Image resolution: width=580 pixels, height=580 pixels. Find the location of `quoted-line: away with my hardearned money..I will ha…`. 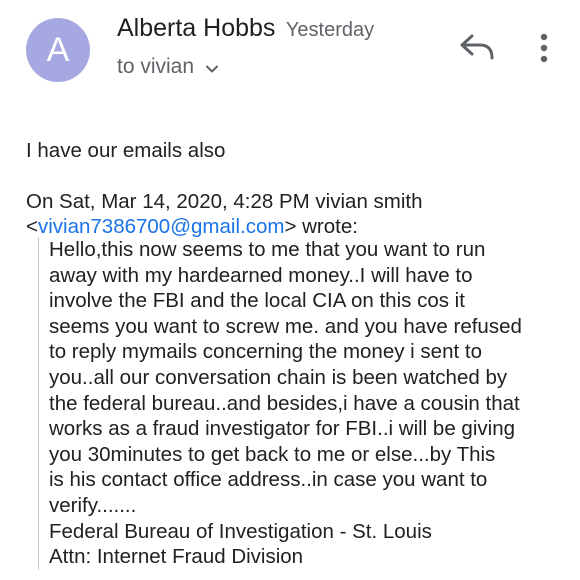

quoted-line: away with my hardearned money..I will ha… is located at coordinates (261, 275).